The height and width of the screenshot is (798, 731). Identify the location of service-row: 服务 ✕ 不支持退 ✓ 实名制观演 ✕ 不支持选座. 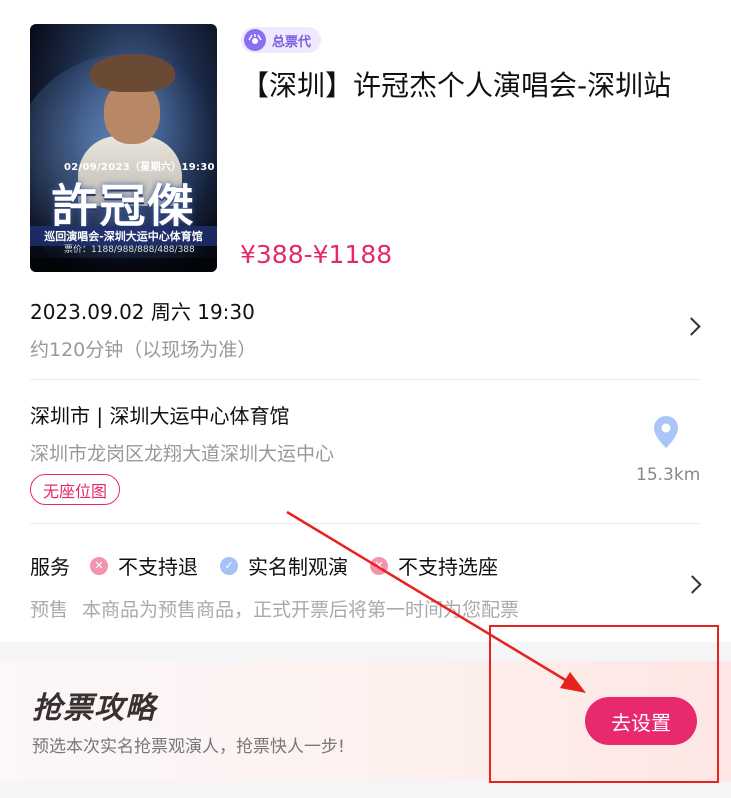
(275, 565).